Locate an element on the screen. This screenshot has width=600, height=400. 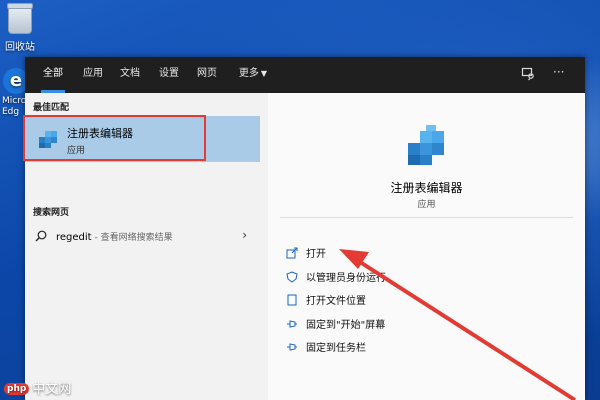
app-detail-name: 注册表编辑器 is located at coordinates (426, 188).